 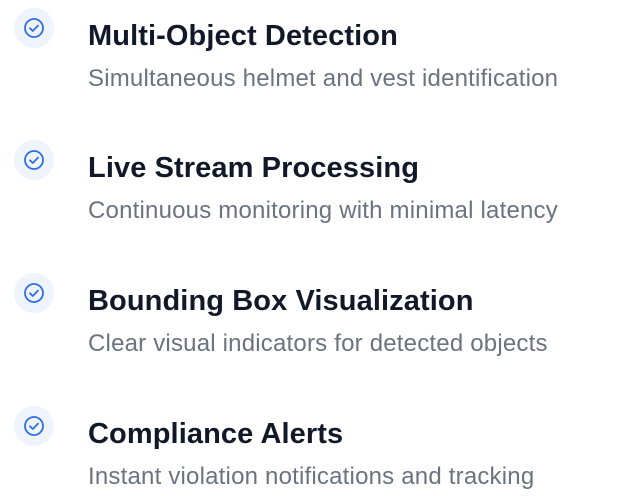 What do you see at coordinates (243, 36) in the screenshot?
I see `feature-title: Multi-Object Detection` at bounding box center [243, 36].